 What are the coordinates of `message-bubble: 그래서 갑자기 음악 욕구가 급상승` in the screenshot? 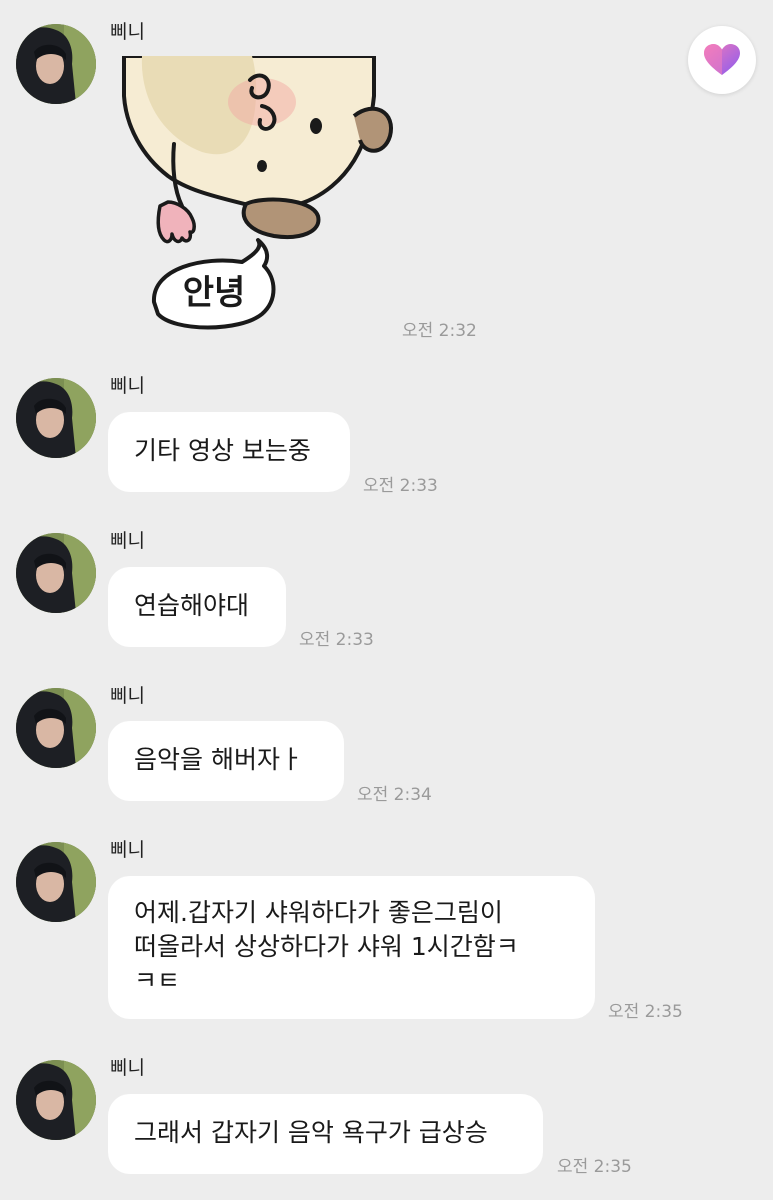 It's located at (325, 1134).